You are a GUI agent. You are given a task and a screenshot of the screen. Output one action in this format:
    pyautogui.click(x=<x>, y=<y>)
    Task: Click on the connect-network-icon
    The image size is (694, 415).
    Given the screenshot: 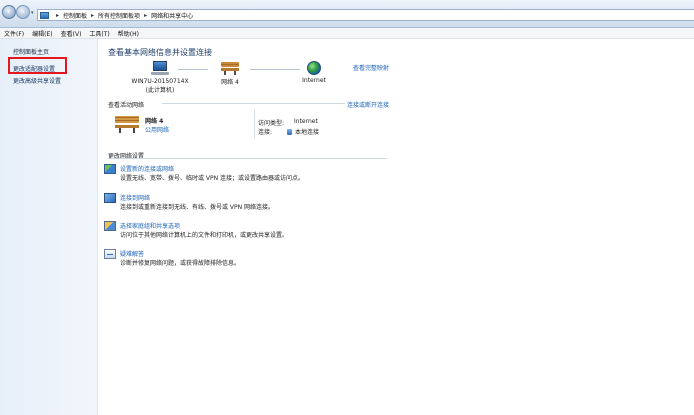 What is the action you would take?
    pyautogui.click(x=110, y=198)
    